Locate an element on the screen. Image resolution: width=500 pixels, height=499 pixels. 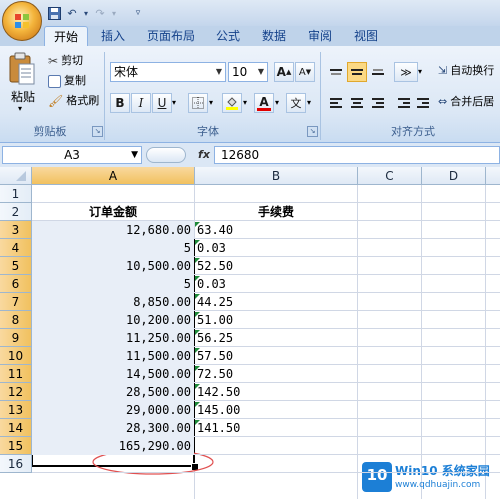
cell-a-amount: 14,500.00 is located at coordinates (113, 374).